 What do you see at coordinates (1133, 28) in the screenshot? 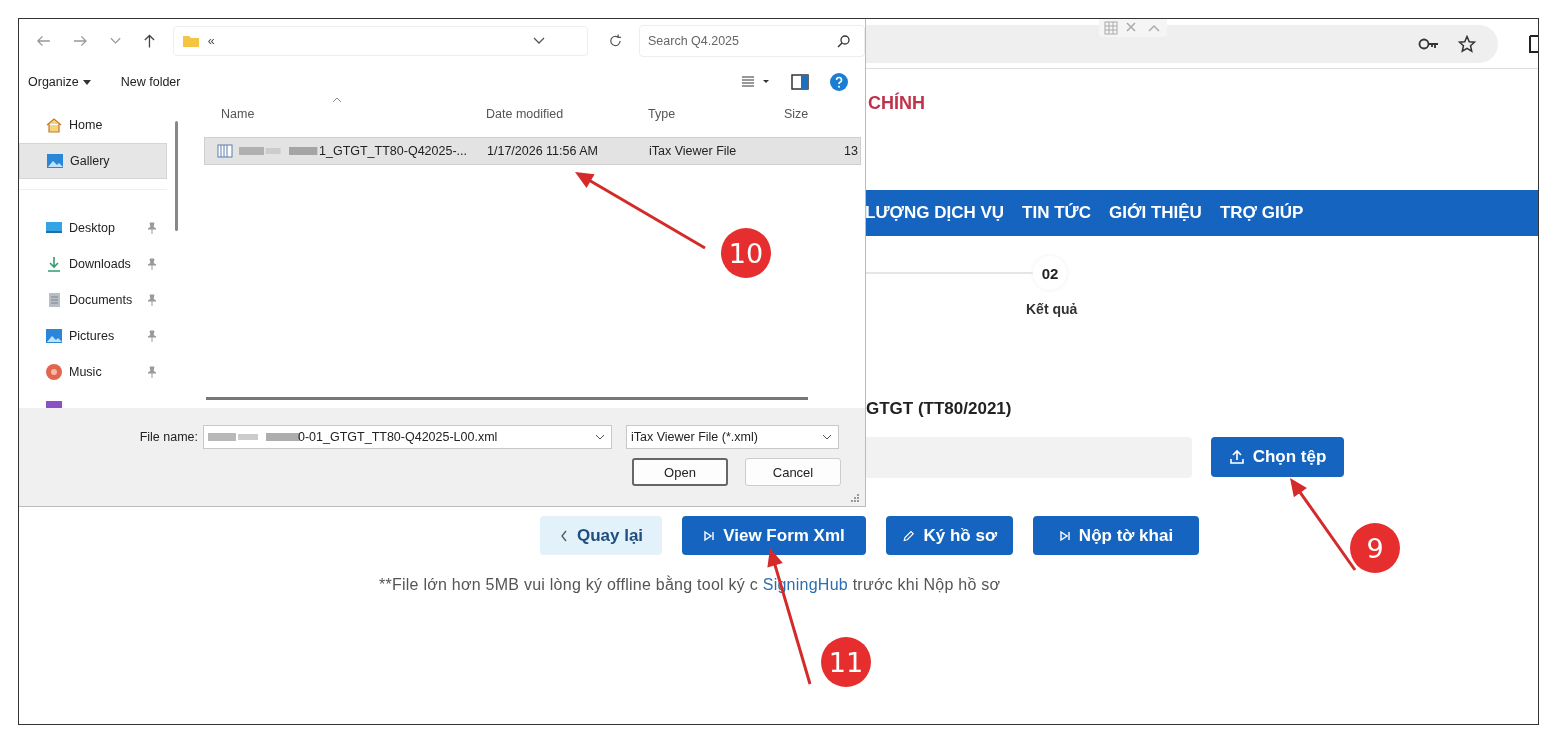
I see `snap-bar` at bounding box center [1133, 28].